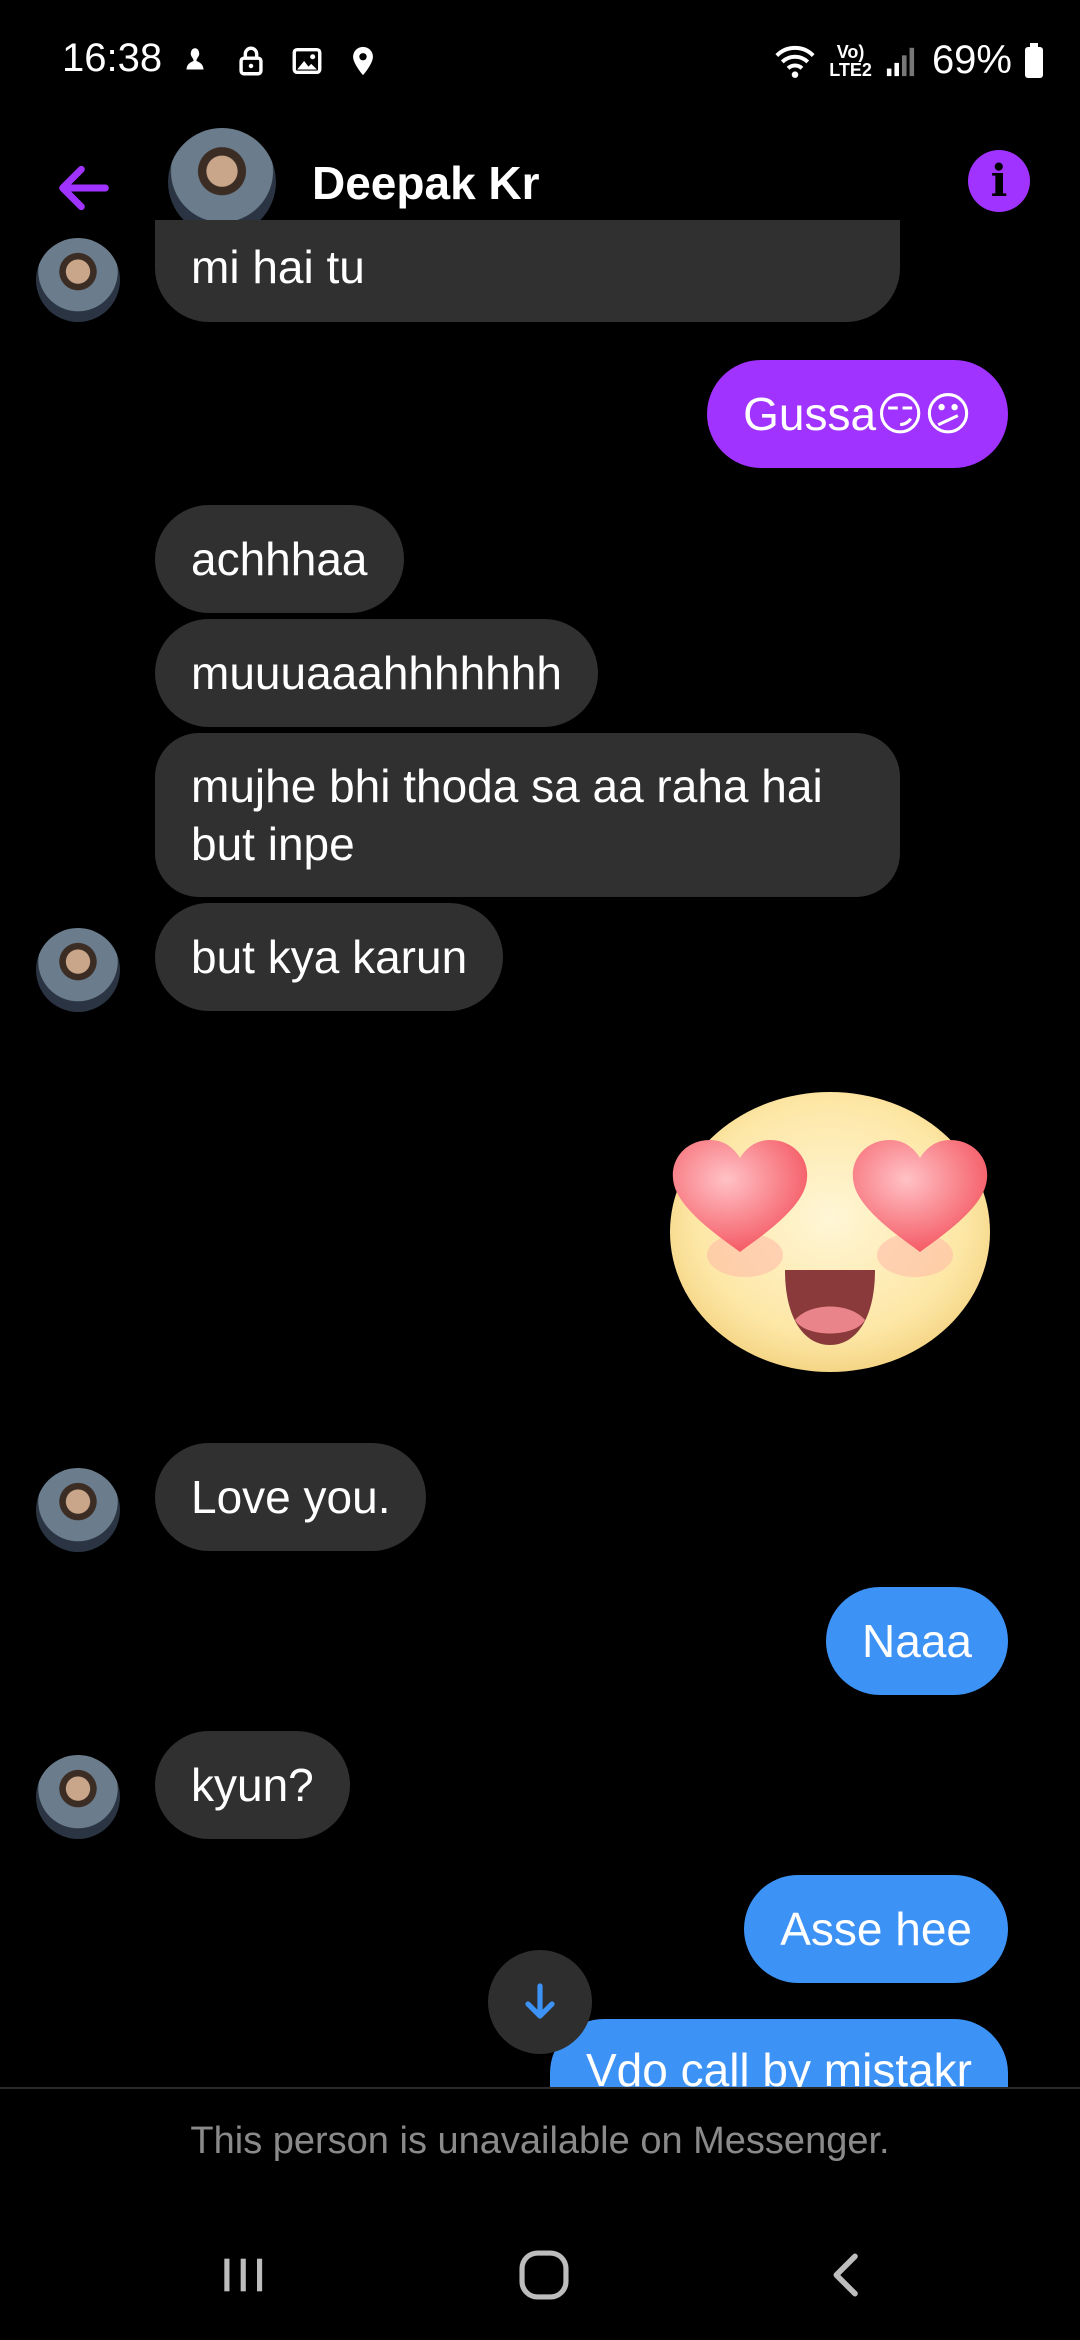 The image size is (1080, 2340). I want to click on message-bubble-incoming: Love you., so click(291, 1497).